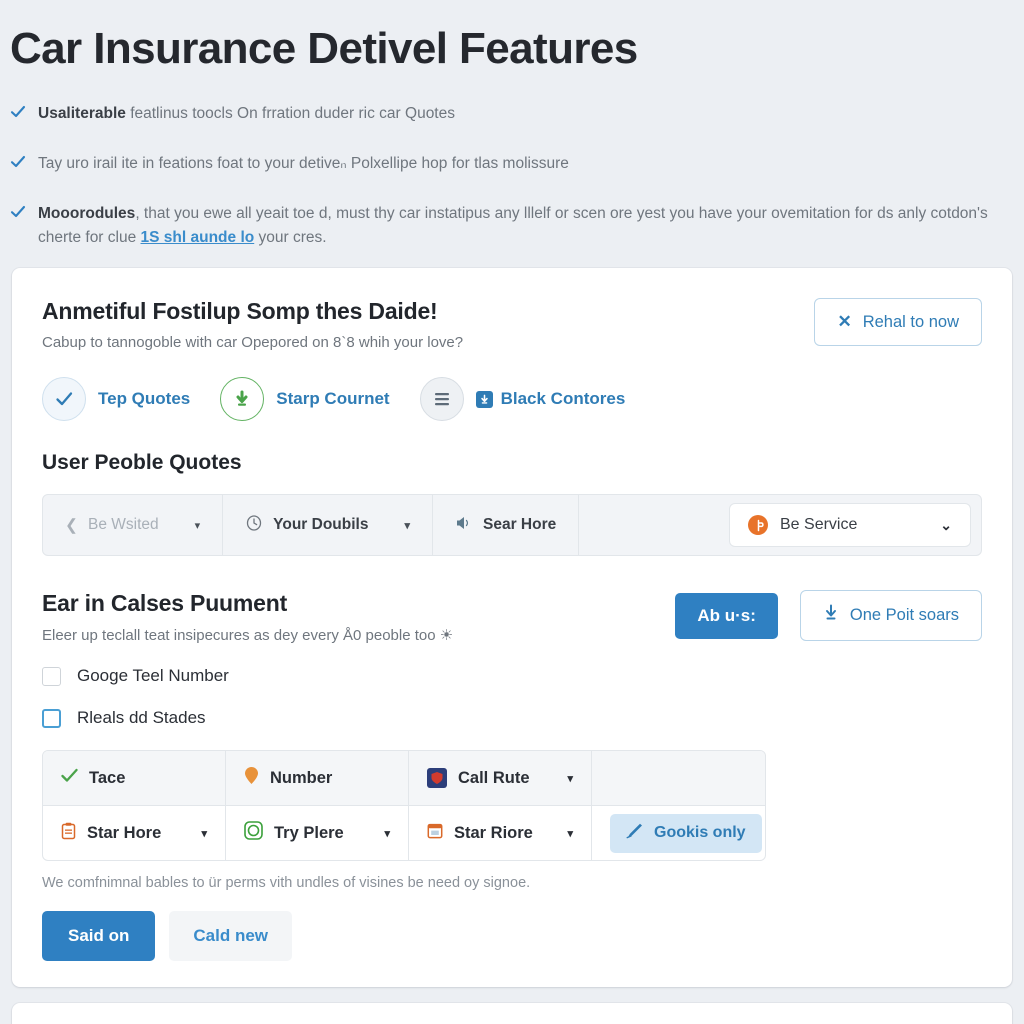  I want to click on table-row: Tace Number Call Rute ▾, so click(404, 778).